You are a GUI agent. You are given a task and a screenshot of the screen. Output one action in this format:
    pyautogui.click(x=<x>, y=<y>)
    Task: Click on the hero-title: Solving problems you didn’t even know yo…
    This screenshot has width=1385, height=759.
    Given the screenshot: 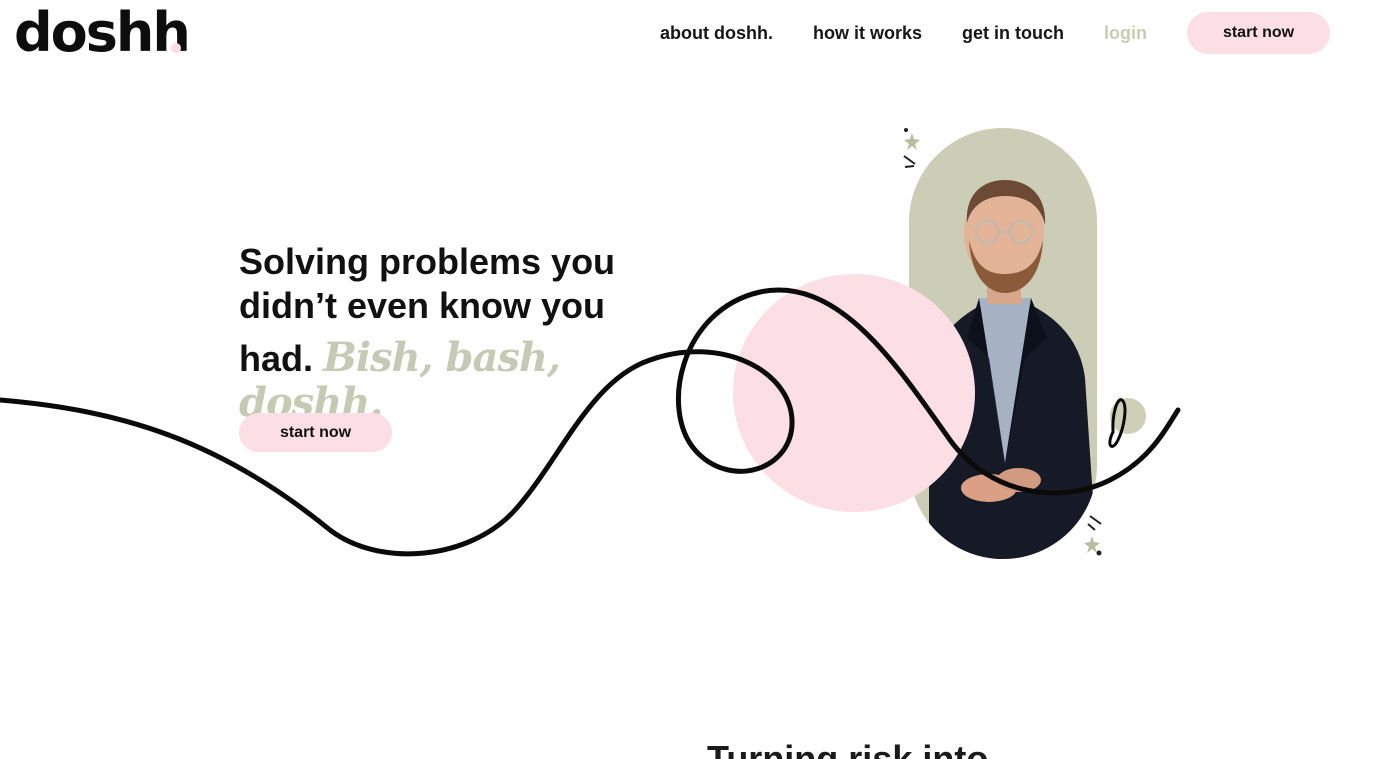 What is the action you would take?
    pyautogui.click(x=454, y=333)
    